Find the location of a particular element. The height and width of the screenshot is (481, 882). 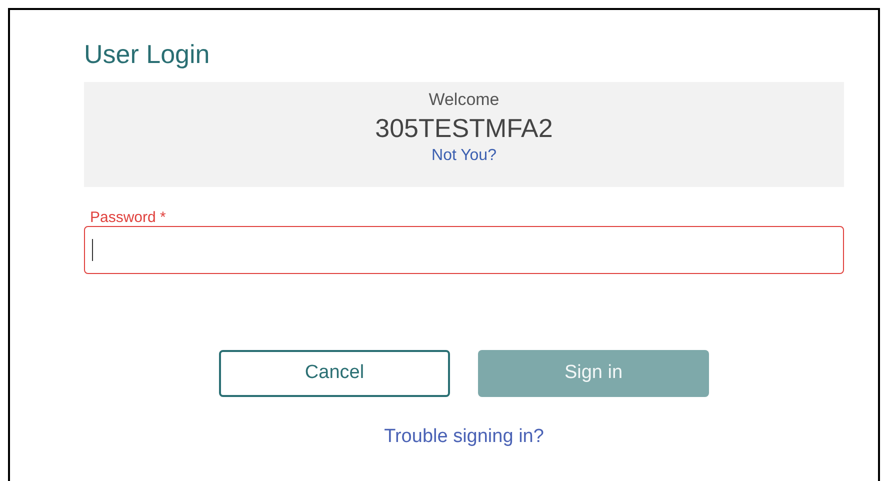

username: 305TESTMFA2 is located at coordinates (464, 128).